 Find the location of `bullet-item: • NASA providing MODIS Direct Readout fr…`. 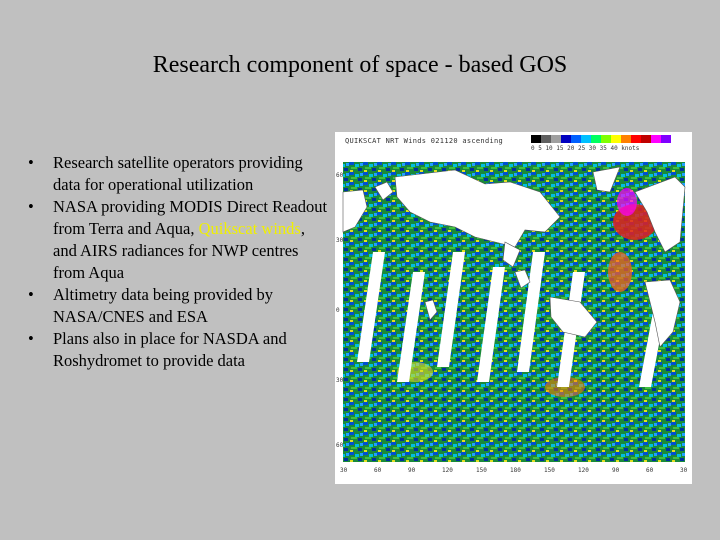

bullet-item: • NASA providing MODIS Direct Readout fr… is located at coordinates (178, 240).